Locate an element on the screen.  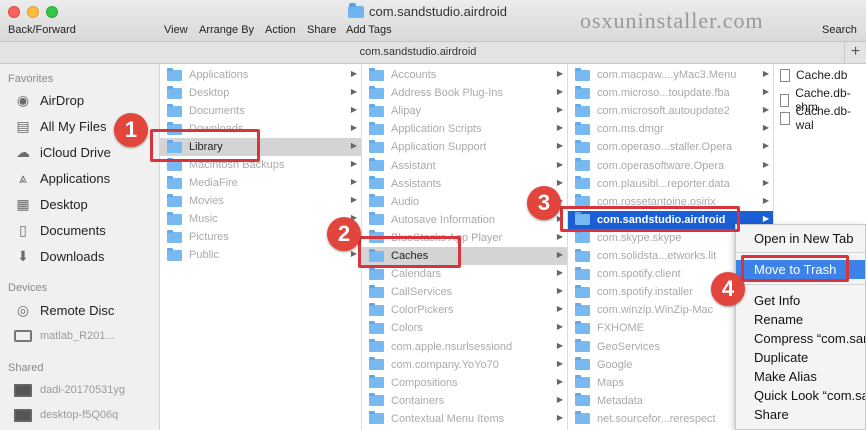
menu-get-info: Get Info is located at coordinates (800, 300).